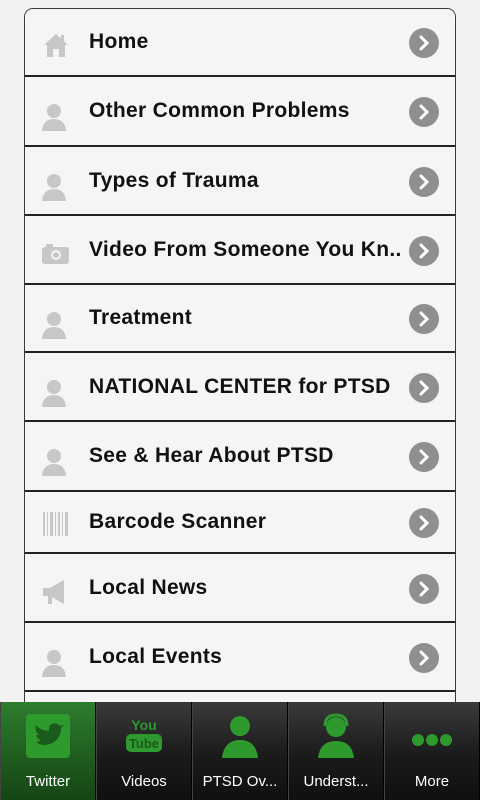 Image resolution: width=480 pixels, height=800 pixels. Describe the element at coordinates (432, 751) in the screenshot. I see `tab-more: More` at that location.